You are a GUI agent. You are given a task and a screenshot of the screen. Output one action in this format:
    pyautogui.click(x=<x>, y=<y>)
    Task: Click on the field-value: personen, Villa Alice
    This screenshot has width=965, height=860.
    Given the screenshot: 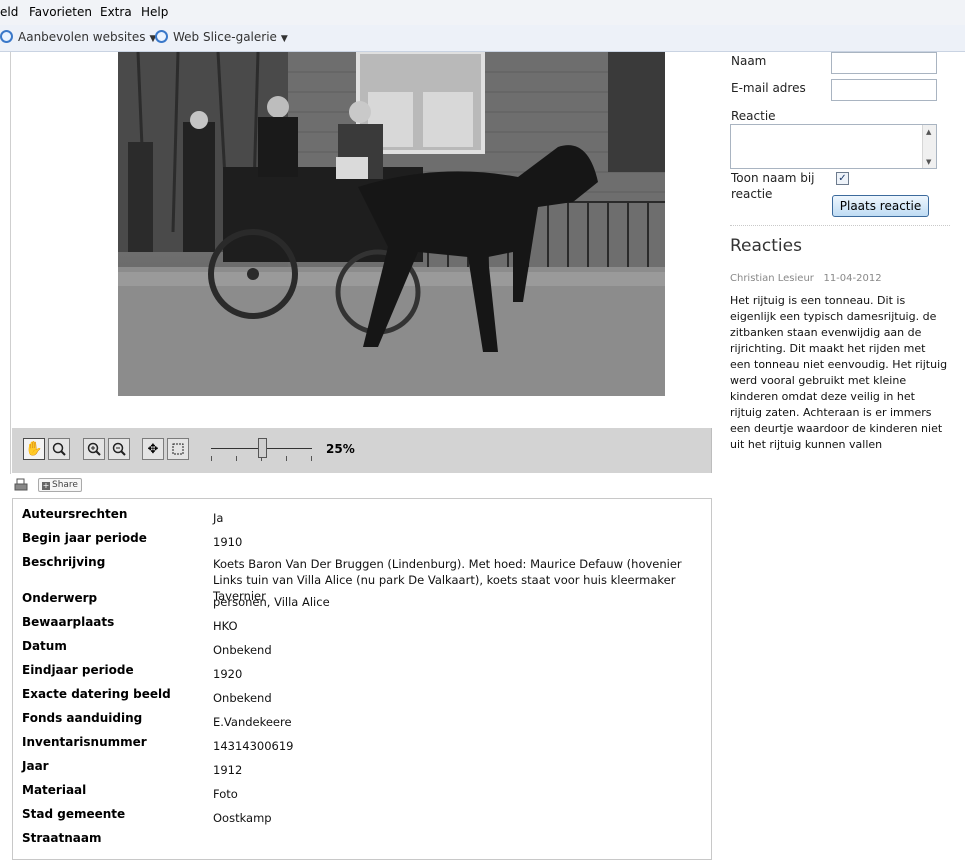 What is the action you would take?
    pyautogui.click(x=271, y=602)
    